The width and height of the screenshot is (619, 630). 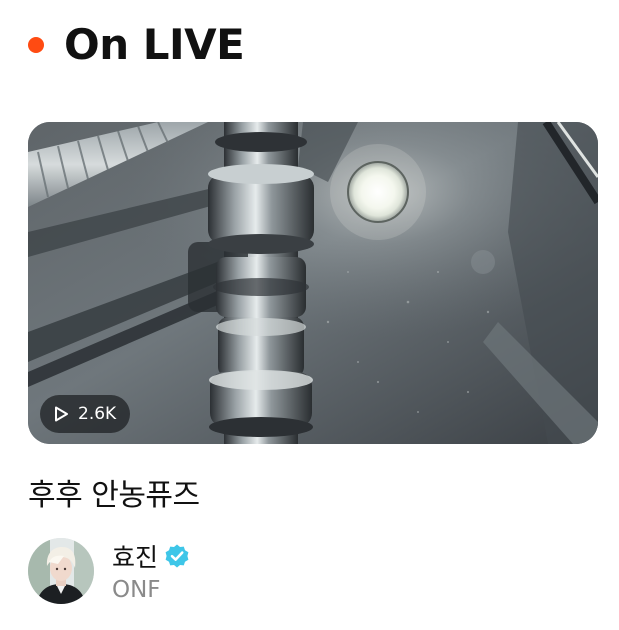 What do you see at coordinates (135, 557) in the screenshot?
I see `artist-name: 효진` at bounding box center [135, 557].